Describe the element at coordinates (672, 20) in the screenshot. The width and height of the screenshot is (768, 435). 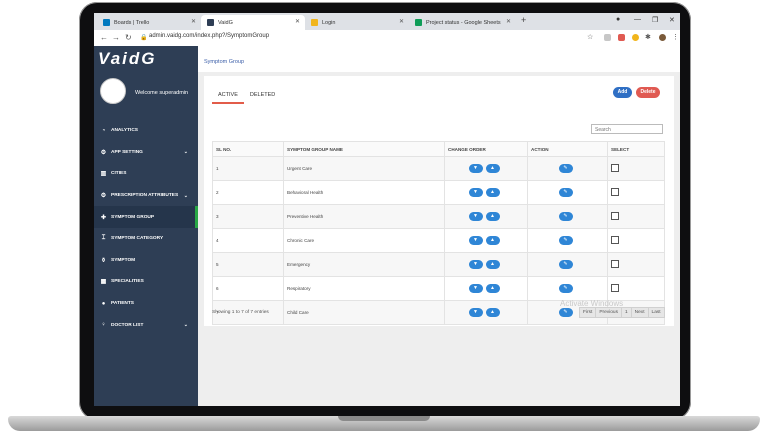
I see `window-close-icon: ✕` at that location.